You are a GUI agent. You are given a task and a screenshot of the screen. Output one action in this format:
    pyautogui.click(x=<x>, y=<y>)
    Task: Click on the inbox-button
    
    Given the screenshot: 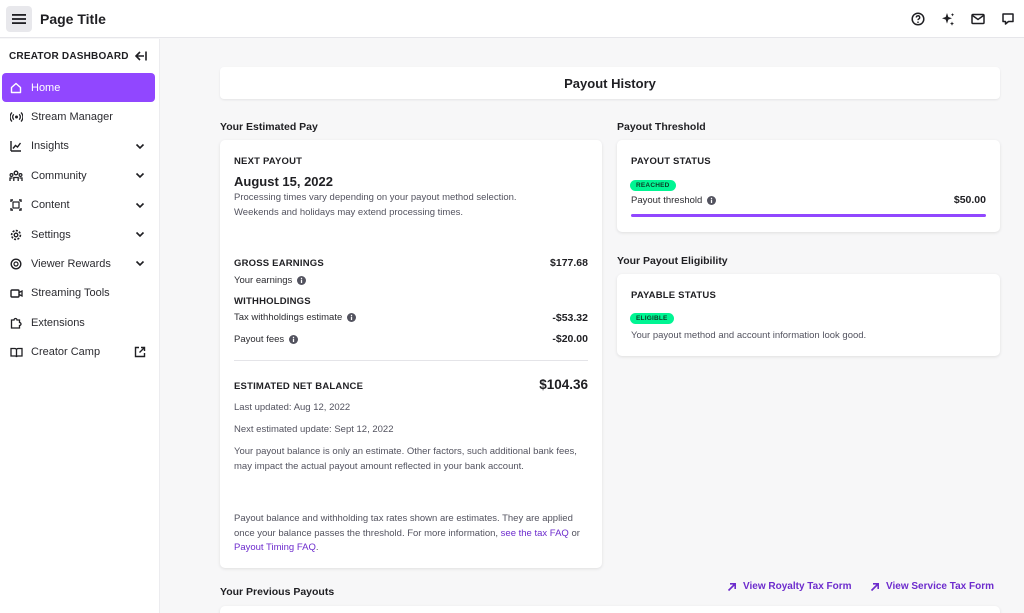 What is the action you would take?
    pyautogui.click(x=978, y=19)
    